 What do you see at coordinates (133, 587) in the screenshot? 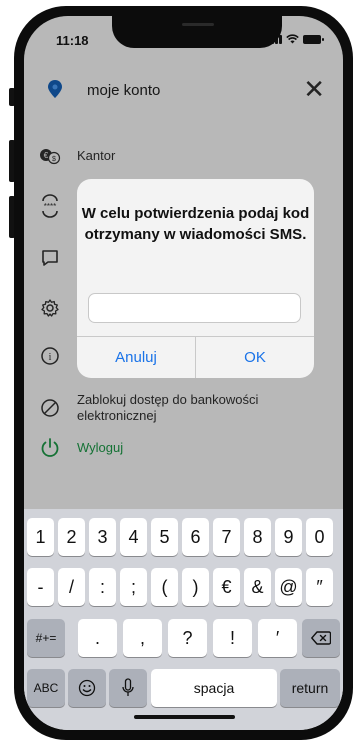
I see `key-semicolon: ;` at bounding box center [133, 587].